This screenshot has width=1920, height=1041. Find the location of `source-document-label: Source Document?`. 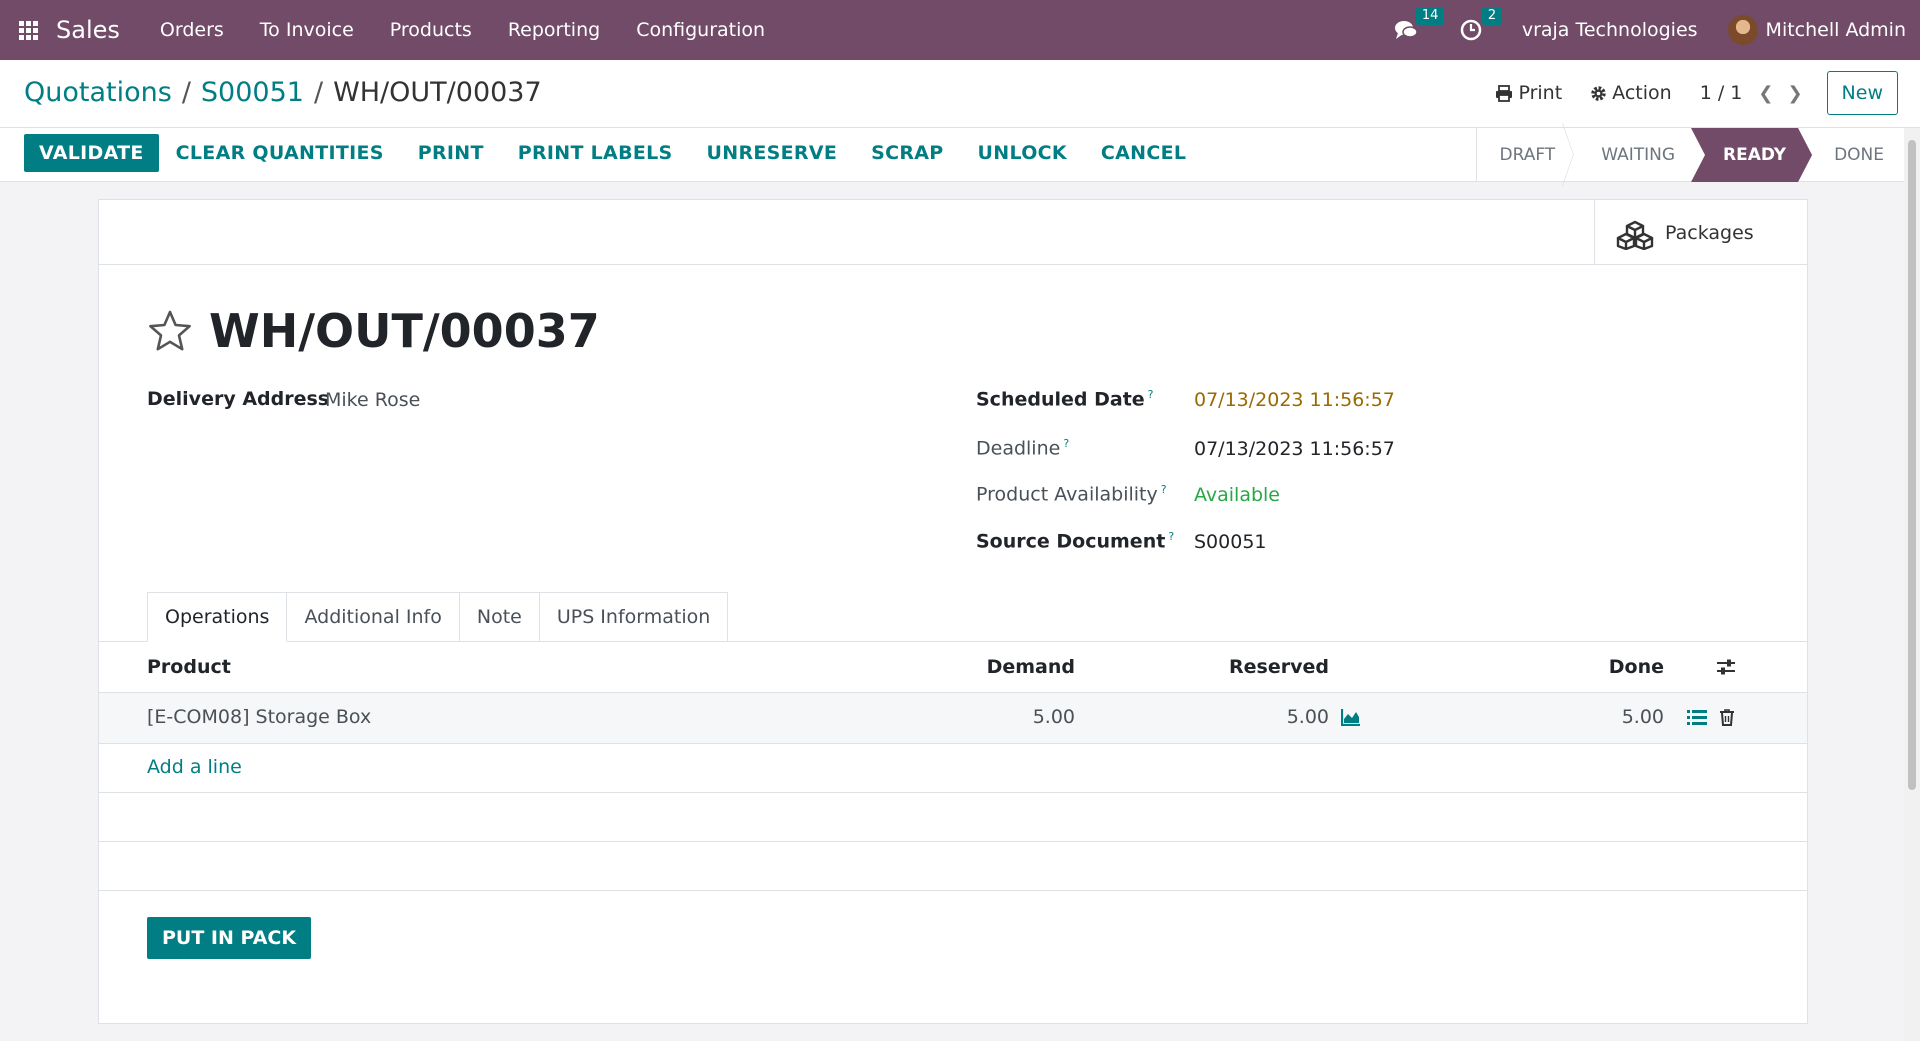

source-document-label: Source Document? is located at coordinates (1075, 541).